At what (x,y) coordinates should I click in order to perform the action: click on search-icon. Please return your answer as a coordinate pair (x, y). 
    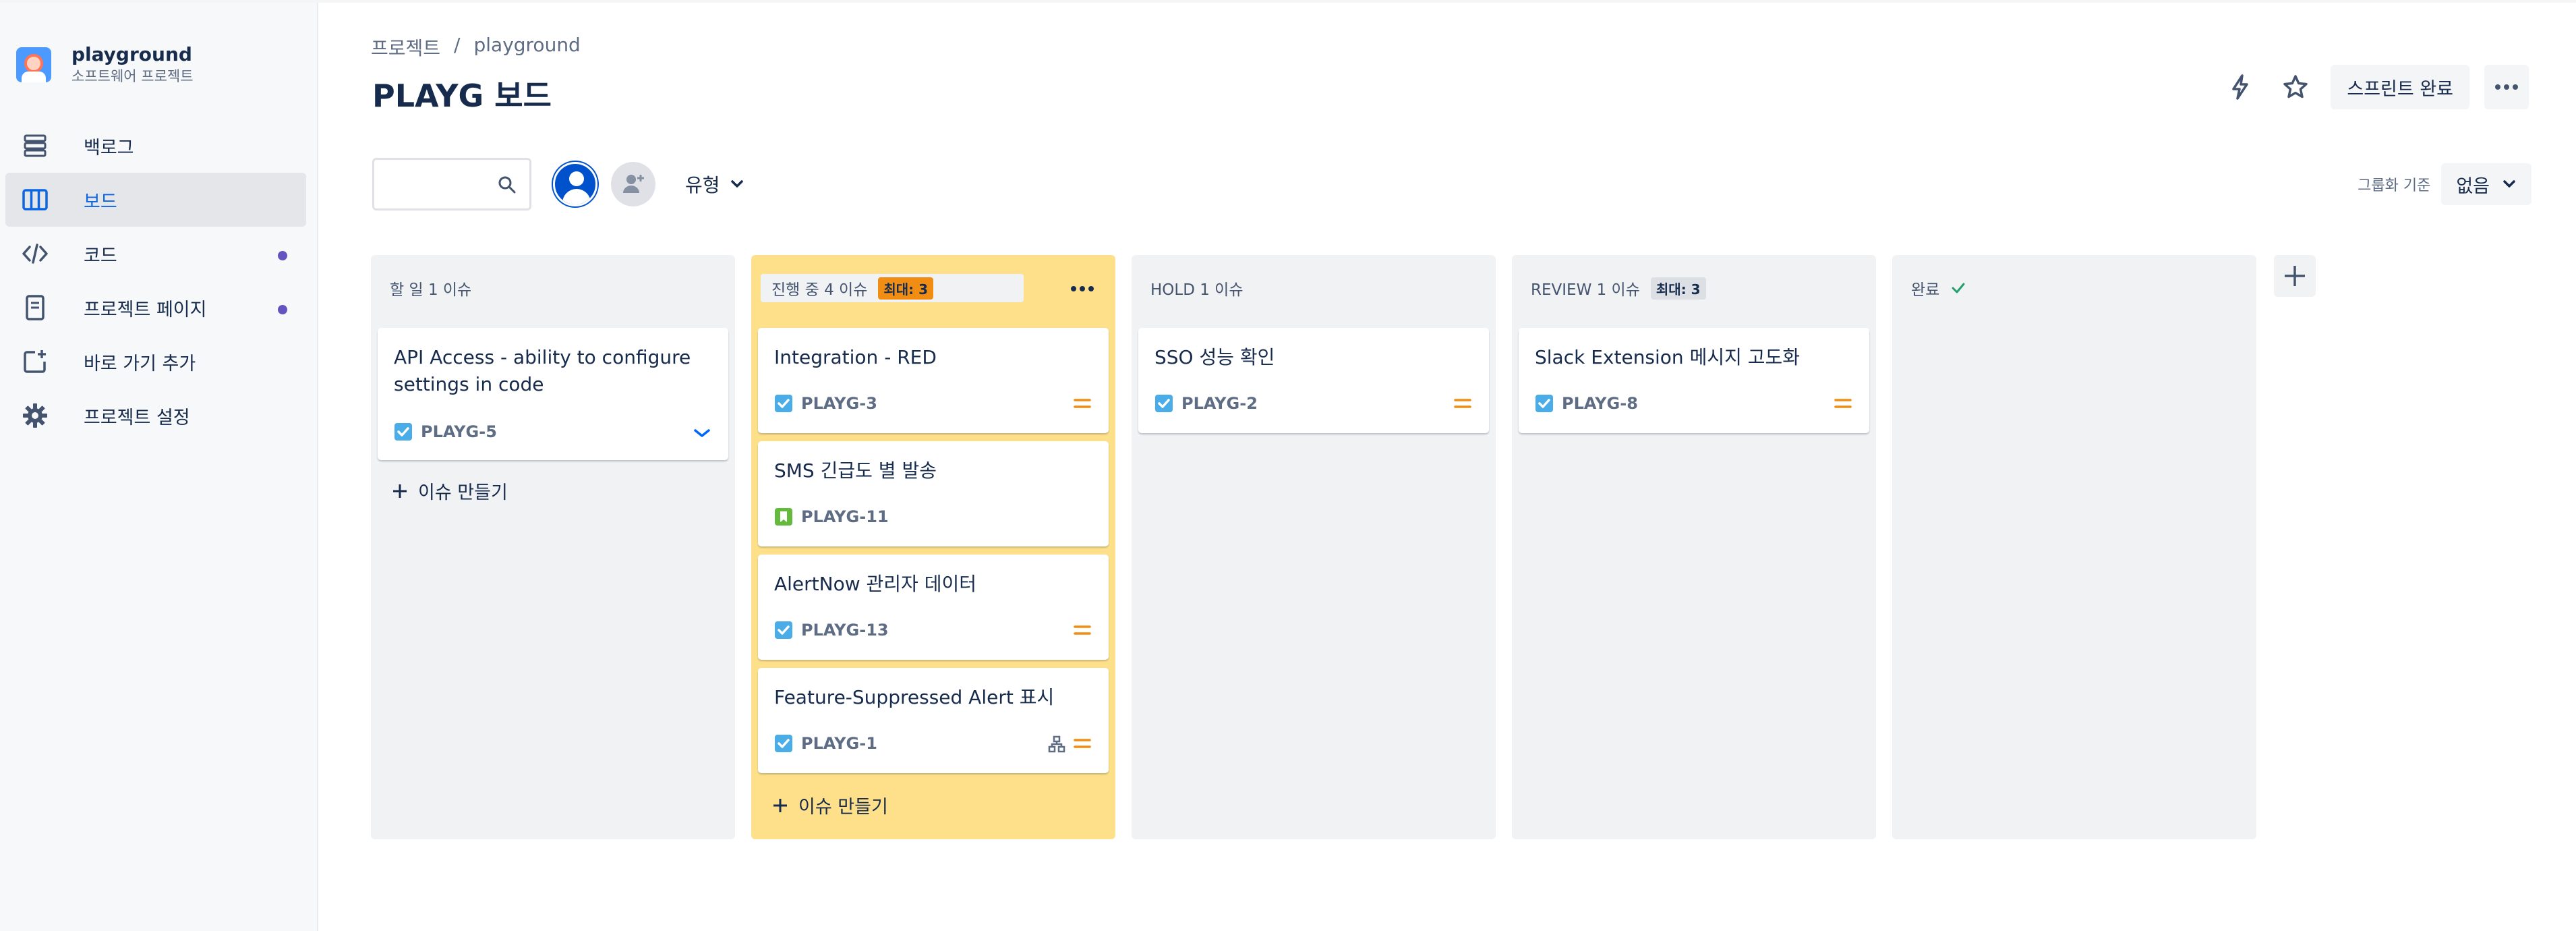
    Looking at the image, I should click on (507, 185).